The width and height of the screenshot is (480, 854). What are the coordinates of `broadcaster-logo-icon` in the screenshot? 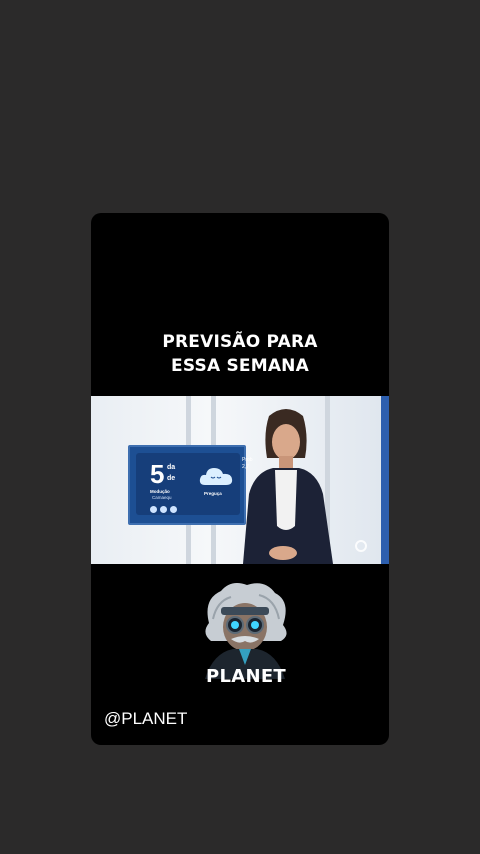 It's located at (361, 546).